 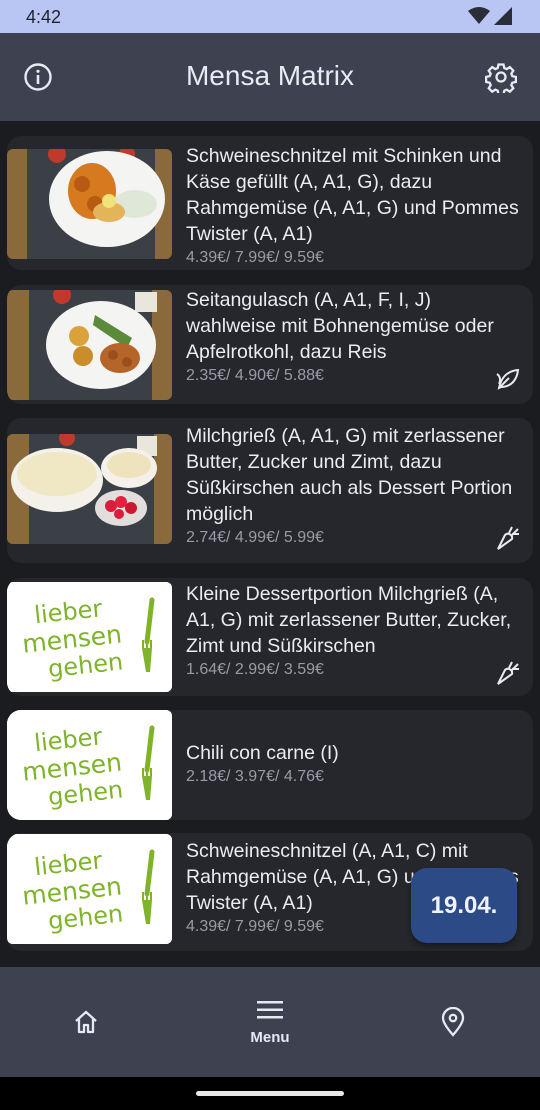 I want to click on nav-menu: Menu, so click(x=270, y=1022).